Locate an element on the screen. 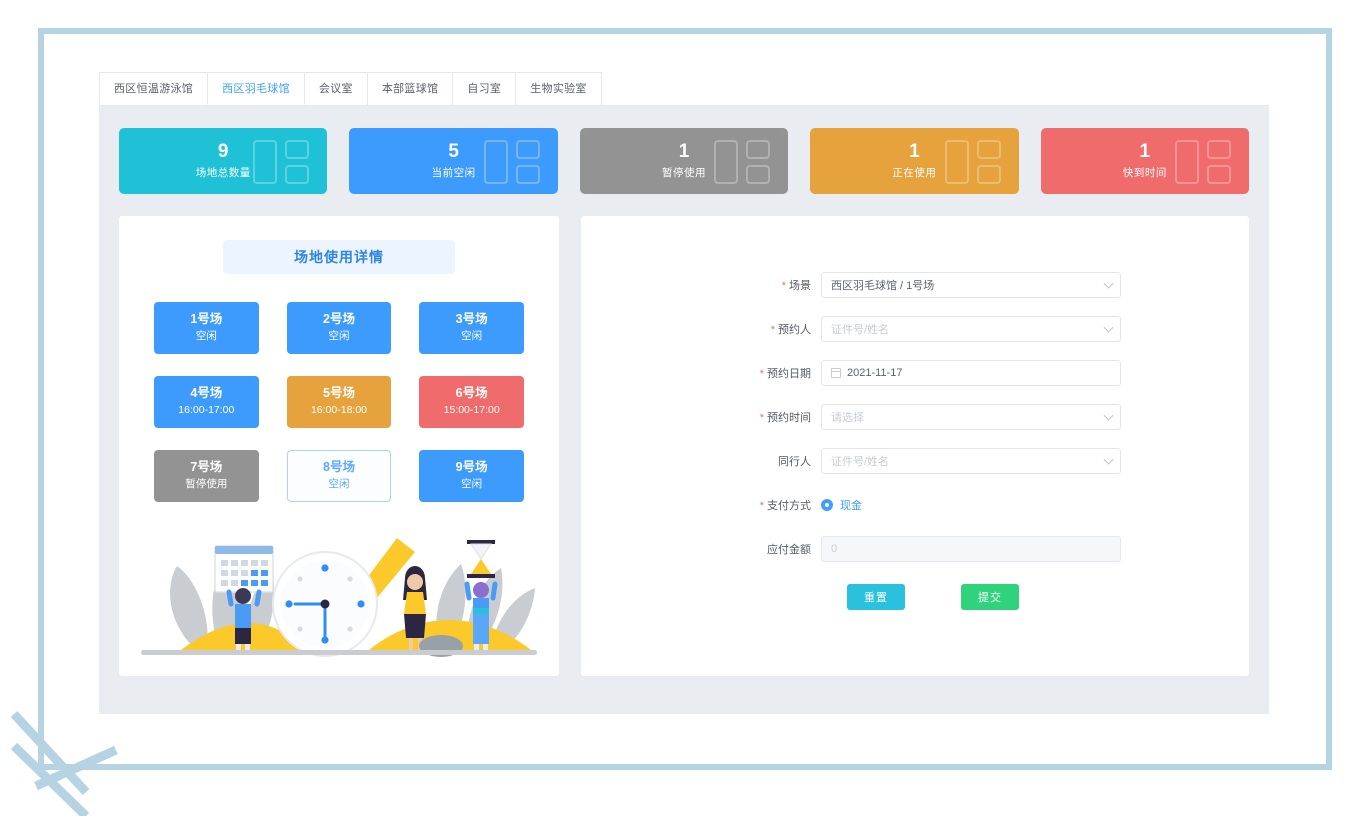 The width and height of the screenshot is (1370, 816). payment-option-label: 现金 is located at coordinates (851, 506).